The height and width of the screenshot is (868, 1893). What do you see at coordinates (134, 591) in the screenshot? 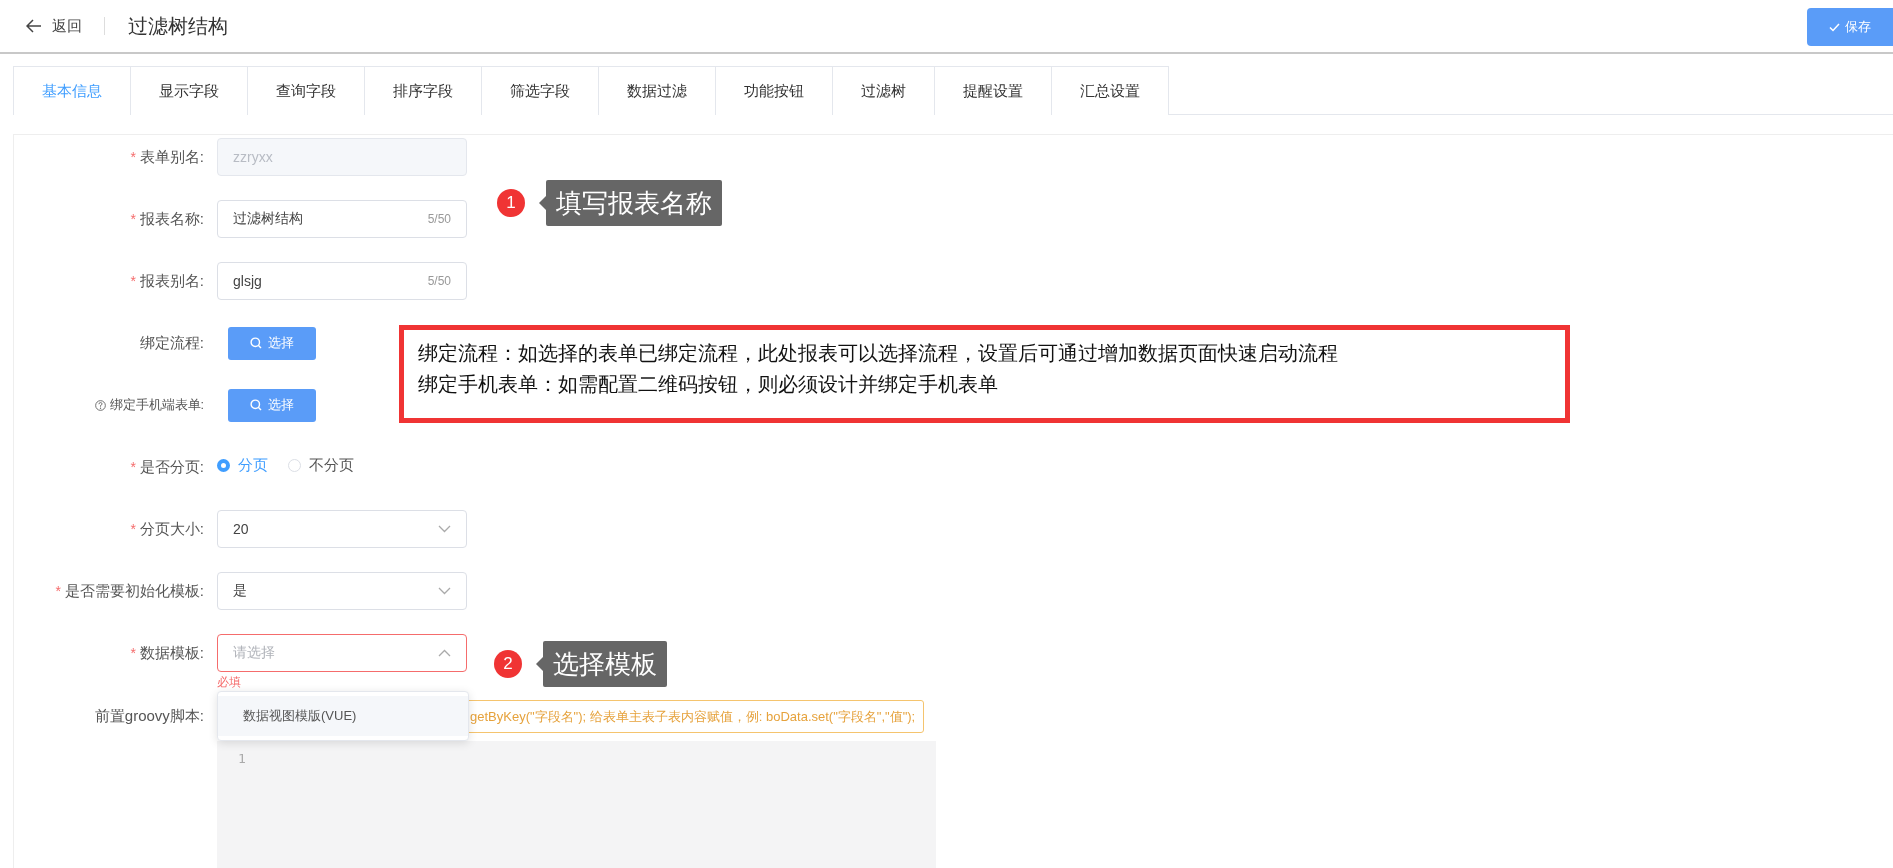
I see `field-label: 是否需要初始化模板:` at bounding box center [134, 591].